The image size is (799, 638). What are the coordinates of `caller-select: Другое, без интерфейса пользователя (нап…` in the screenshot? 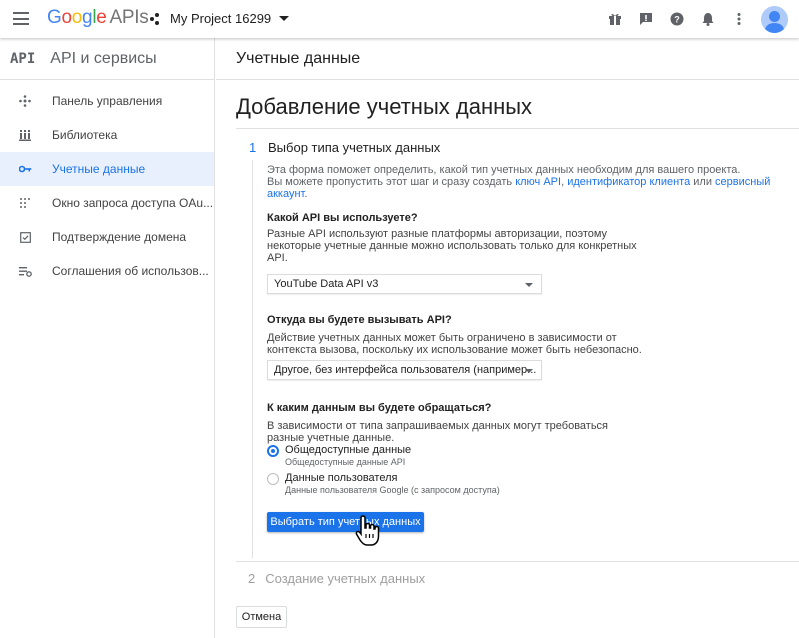 It's located at (404, 370).